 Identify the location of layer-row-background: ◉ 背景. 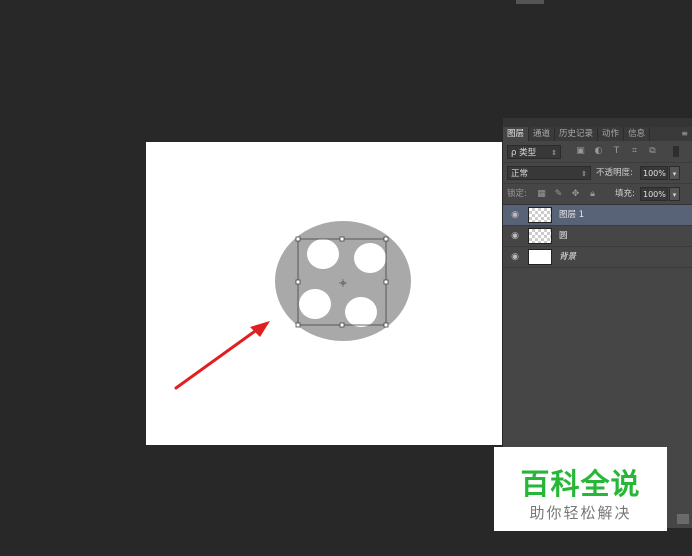
(597, 257).